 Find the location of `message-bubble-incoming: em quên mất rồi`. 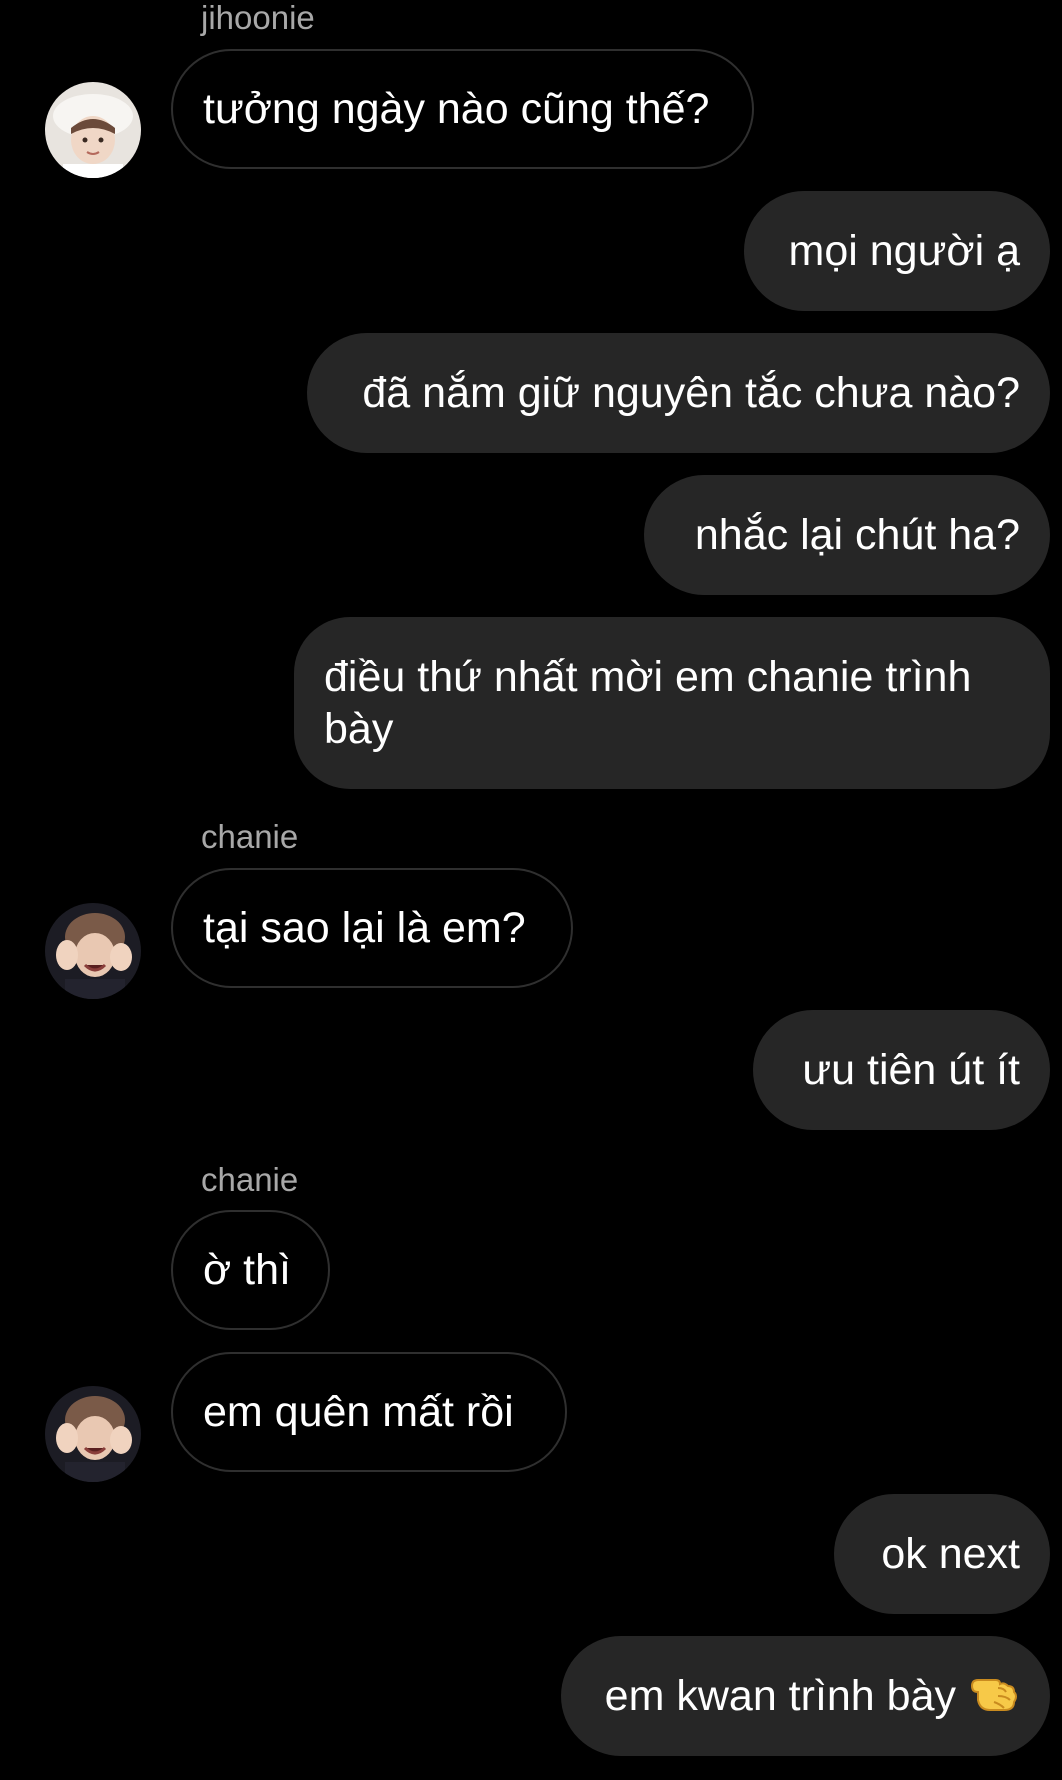

message-bubble-incoming: em quên mất rồi is located at coordinates (369, 1412).